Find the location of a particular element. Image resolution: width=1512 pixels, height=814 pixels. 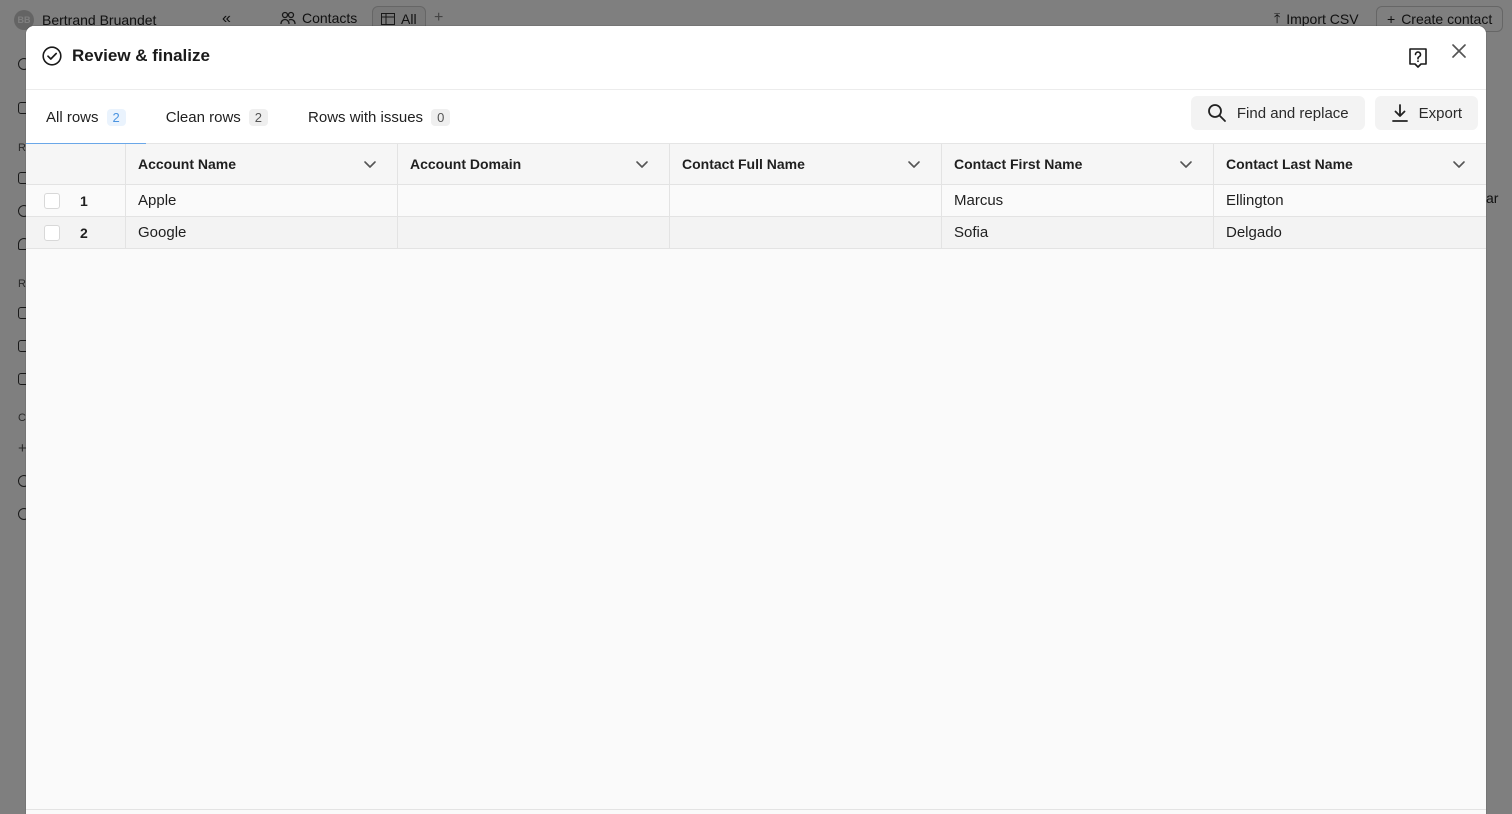

column-header-label: Contact First Name is located at coordinates (1018, 164).